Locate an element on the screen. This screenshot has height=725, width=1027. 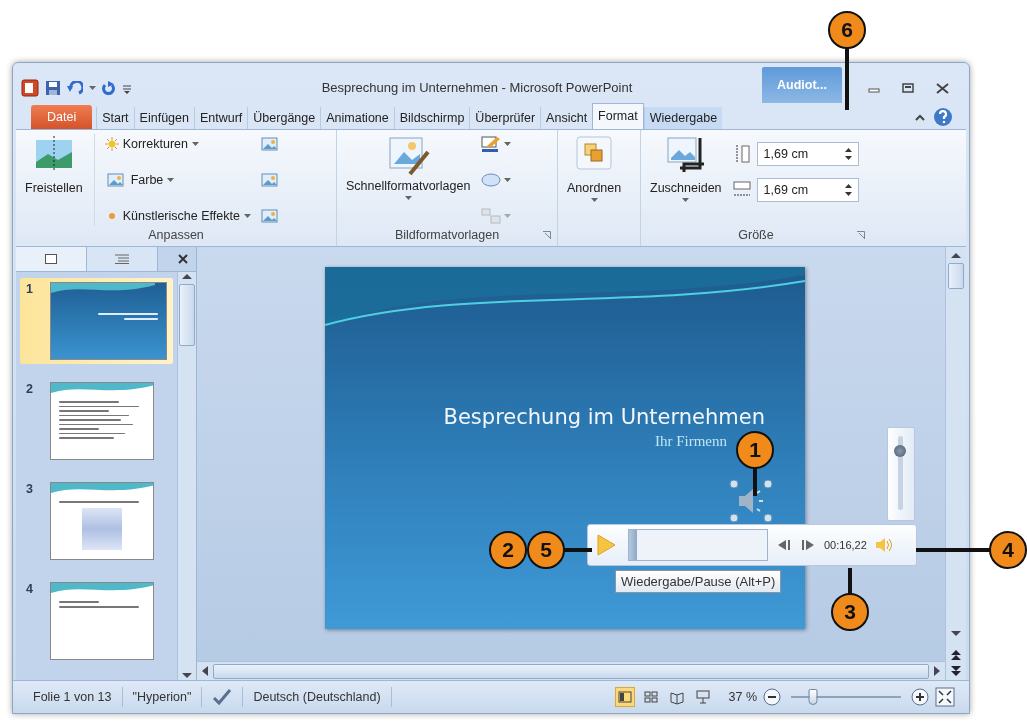
ribbon-dropdown-button: Künstlerische Effekte is located at coordinates (177, 216).